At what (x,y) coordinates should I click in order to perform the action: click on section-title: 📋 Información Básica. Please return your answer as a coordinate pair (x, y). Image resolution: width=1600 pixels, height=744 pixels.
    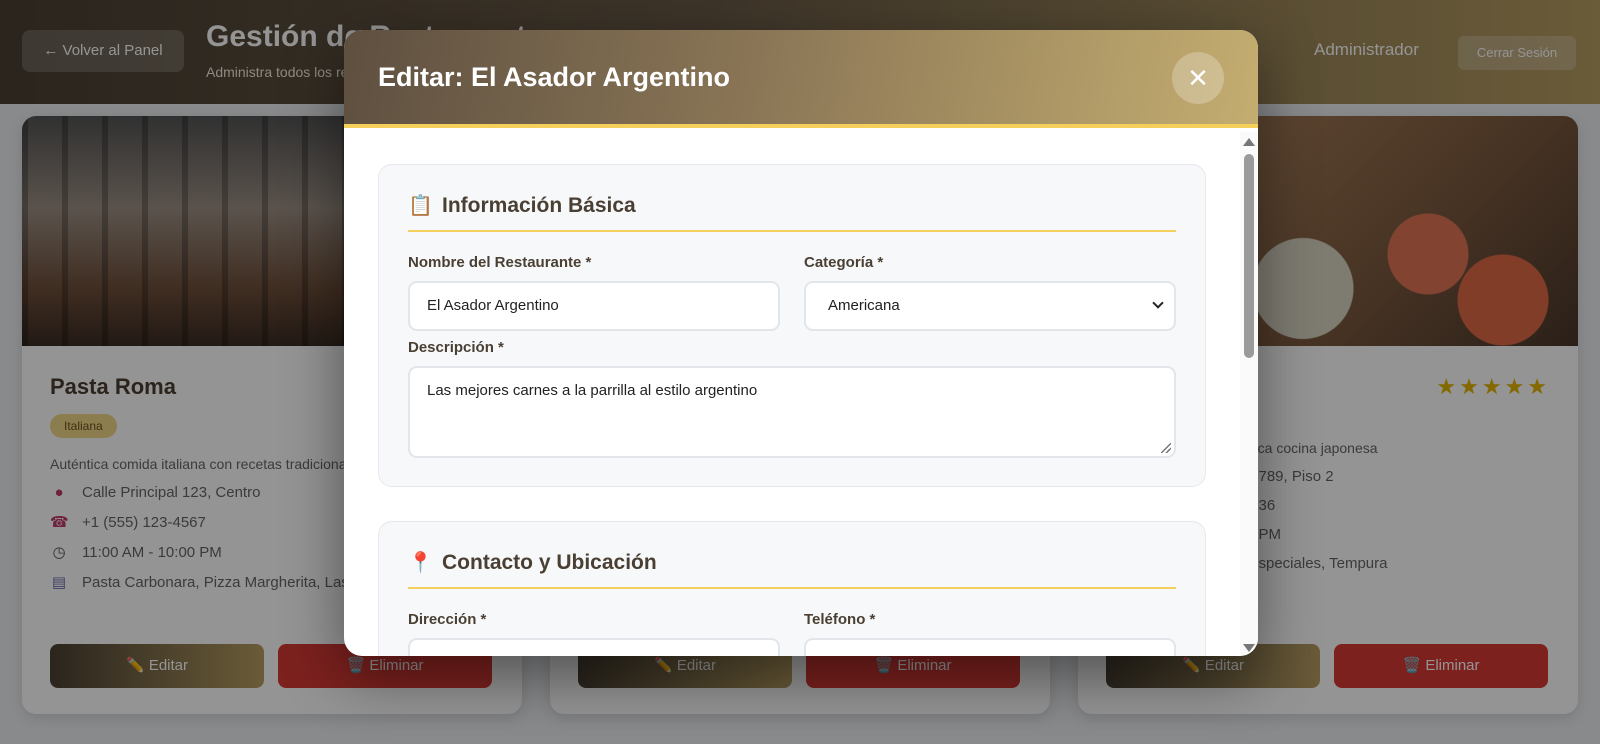
    Looking at the image, I should click on (792, 212).